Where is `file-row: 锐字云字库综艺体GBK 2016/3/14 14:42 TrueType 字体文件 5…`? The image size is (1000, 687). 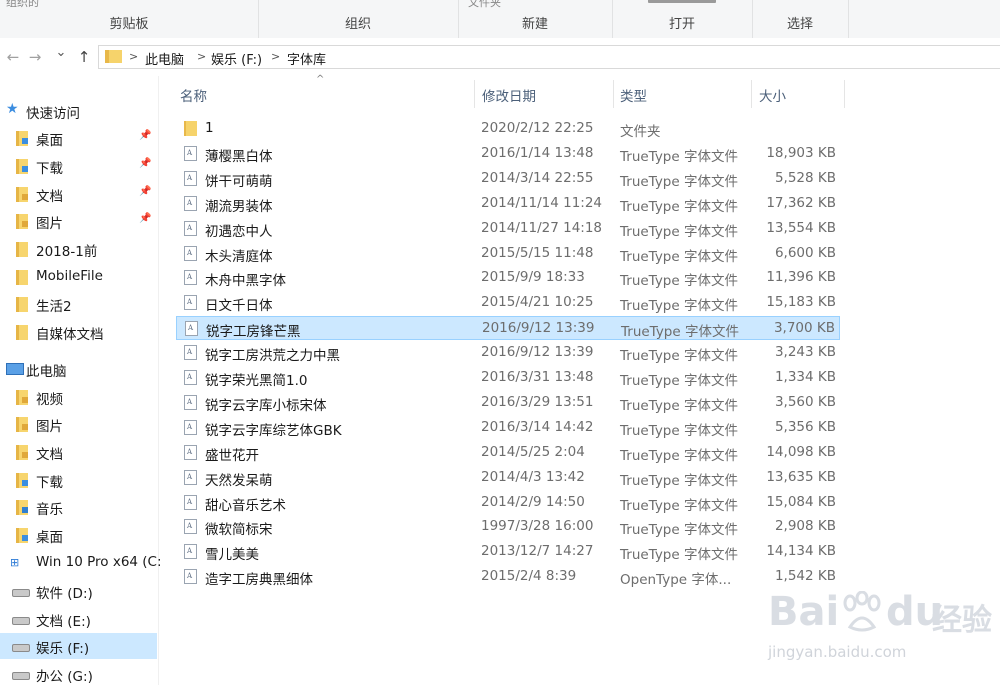 file-row: 锐字云字库综艺体GBK 2016/3/14 14:42 TrueType 字体文件 5… is located at coordinates (508, 428).